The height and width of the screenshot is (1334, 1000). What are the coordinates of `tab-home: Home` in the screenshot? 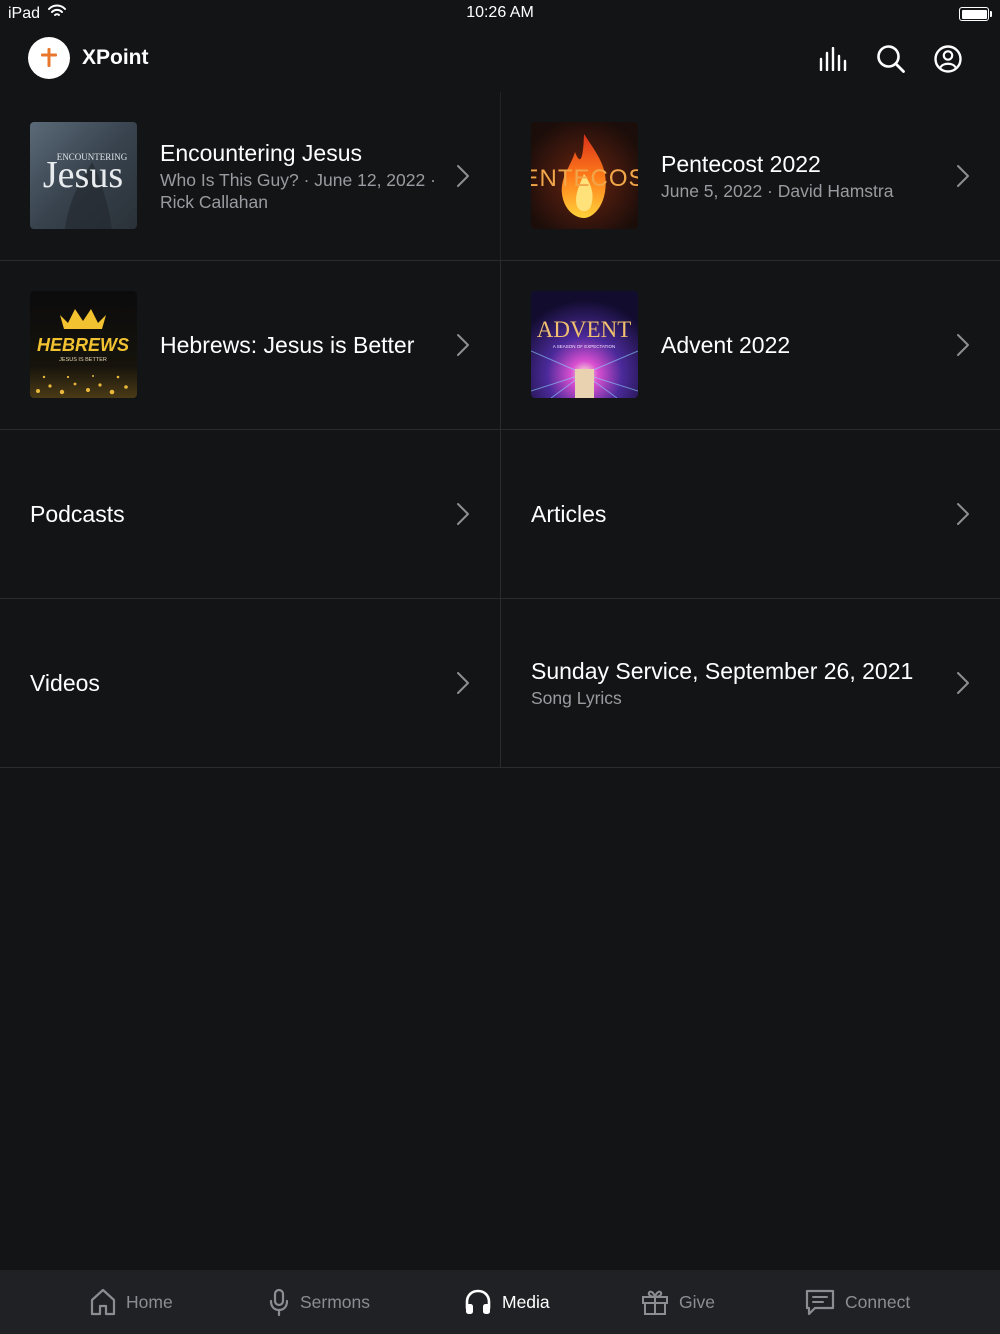 It's located at (131, 1302).